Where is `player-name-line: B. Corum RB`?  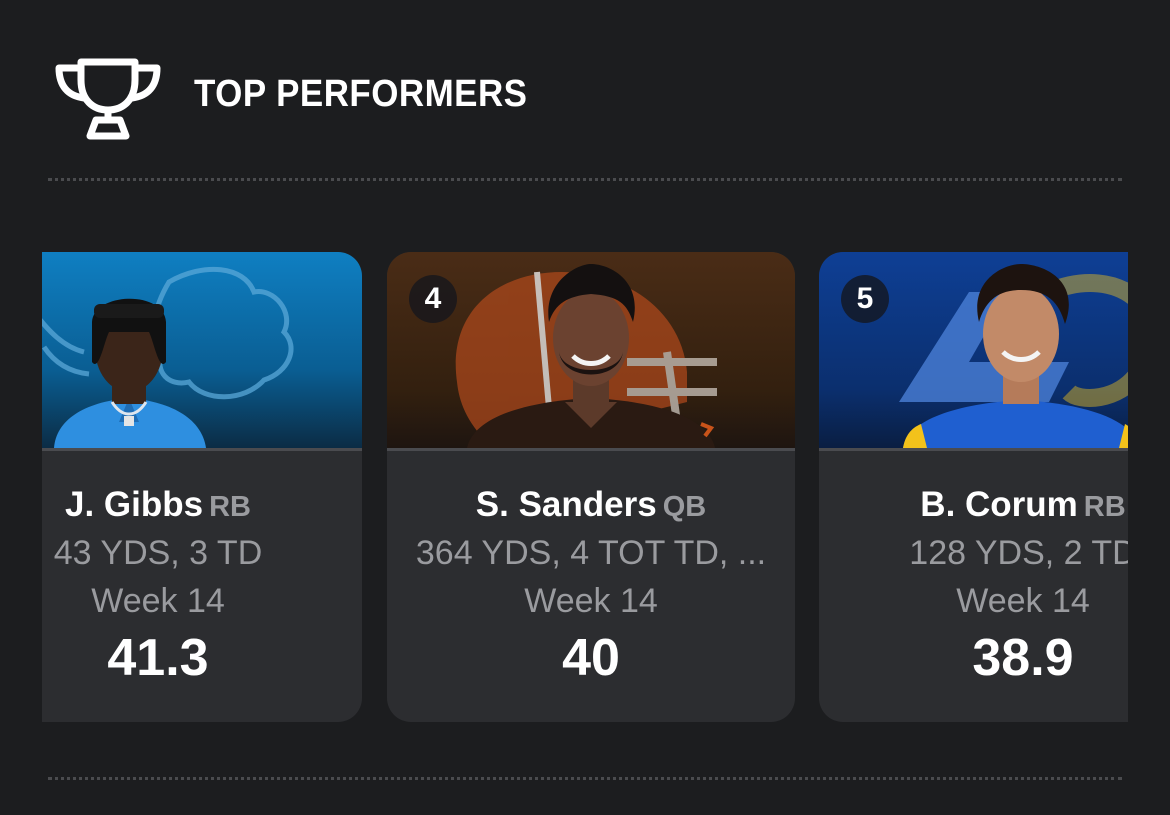 player-name-line: B. Corum RB is located at coordinates (973, 506).